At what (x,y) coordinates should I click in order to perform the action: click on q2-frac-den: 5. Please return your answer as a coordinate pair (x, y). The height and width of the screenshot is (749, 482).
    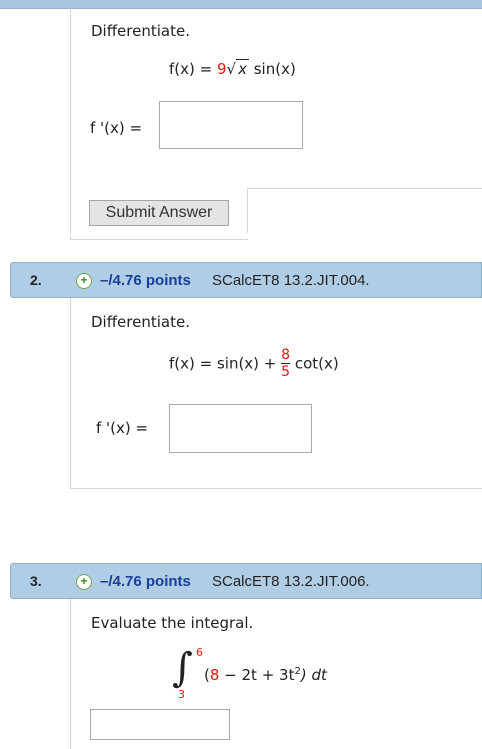
    Looking at the image, I should click on (286, 372).